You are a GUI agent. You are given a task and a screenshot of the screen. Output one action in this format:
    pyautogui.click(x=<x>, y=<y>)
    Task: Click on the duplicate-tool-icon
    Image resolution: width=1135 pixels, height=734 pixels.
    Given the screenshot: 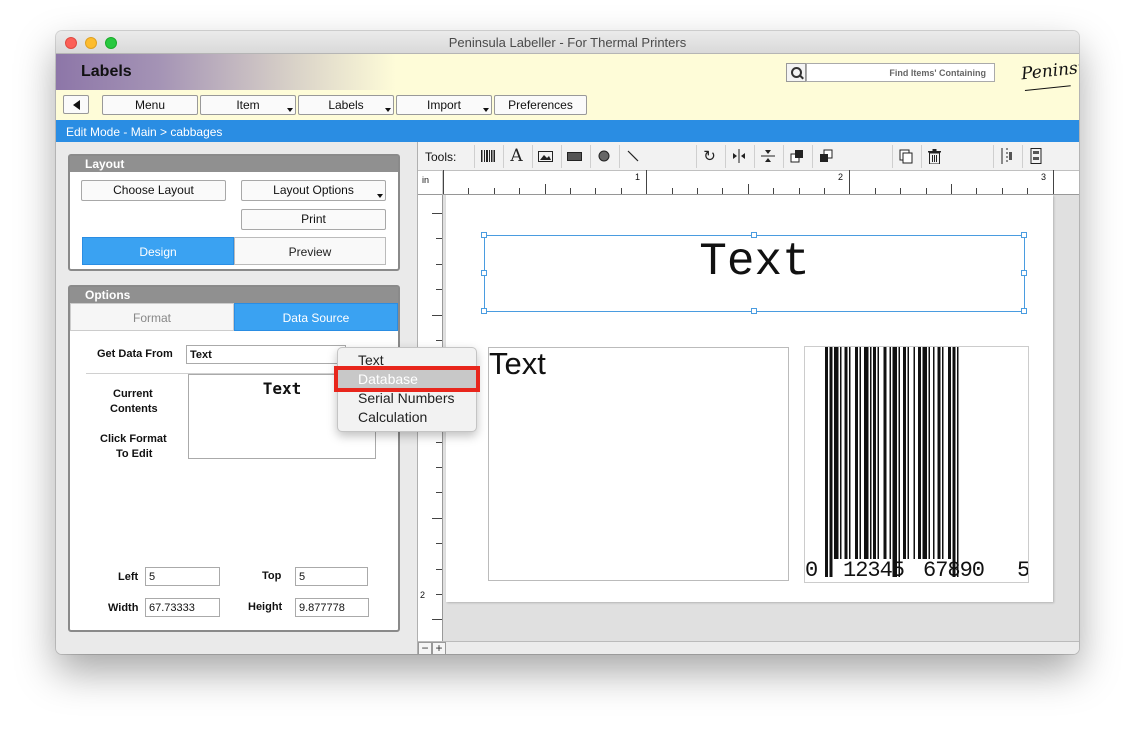 What is the action you would take?
    pyautogui.click(x=905, y=156)
    